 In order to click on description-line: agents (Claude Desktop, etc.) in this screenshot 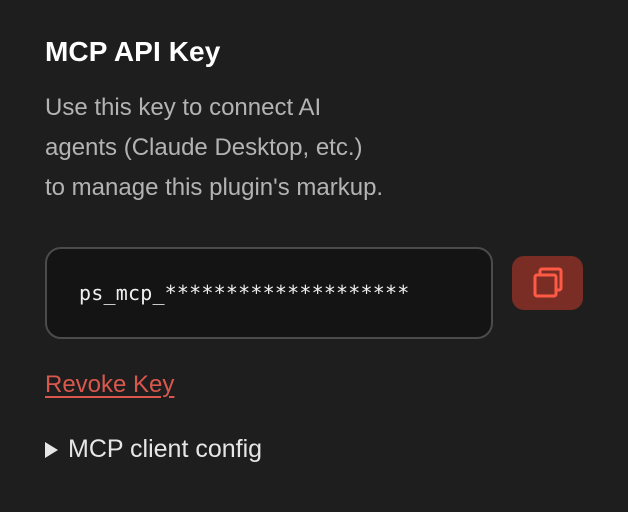, I will do `click(204, 147)`.